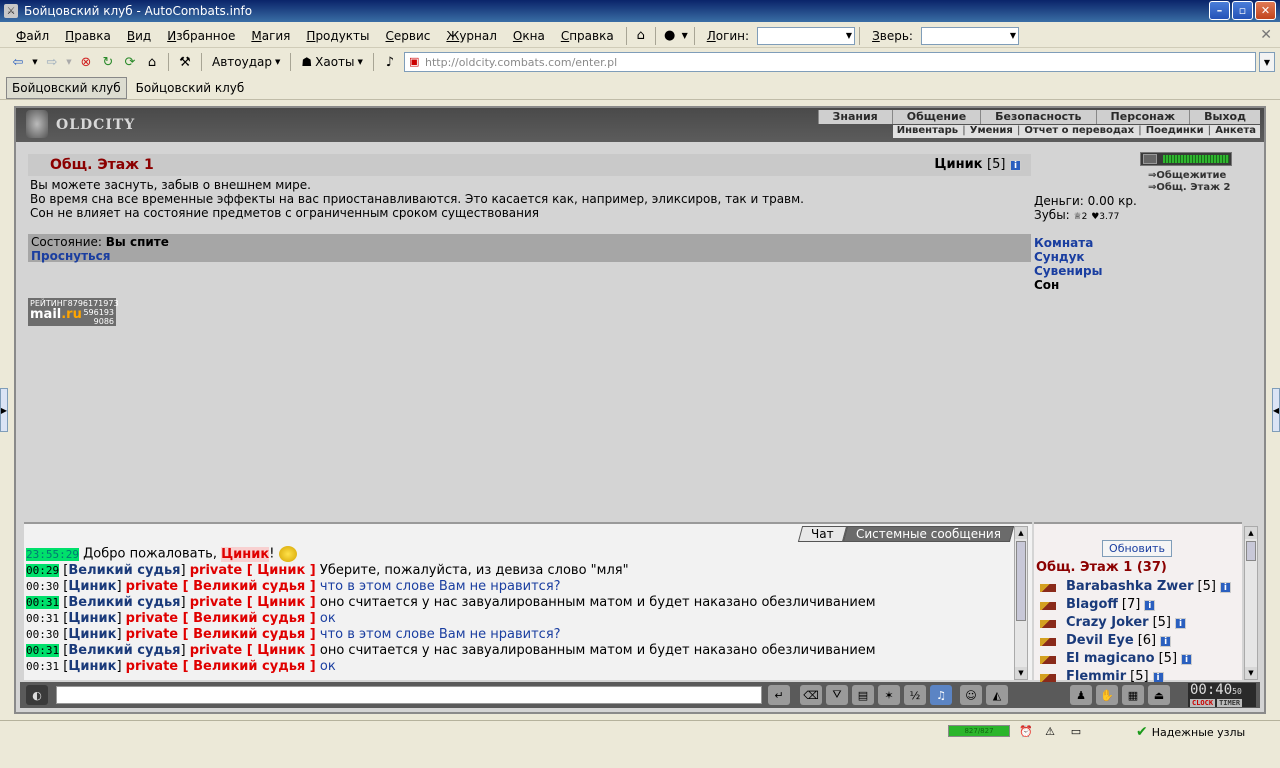 This screenshot has height=768, width=1280. Describe the element at coordinates (529, 256) in the screenshot. I see `wake-up-link: Проснуться` at that location.